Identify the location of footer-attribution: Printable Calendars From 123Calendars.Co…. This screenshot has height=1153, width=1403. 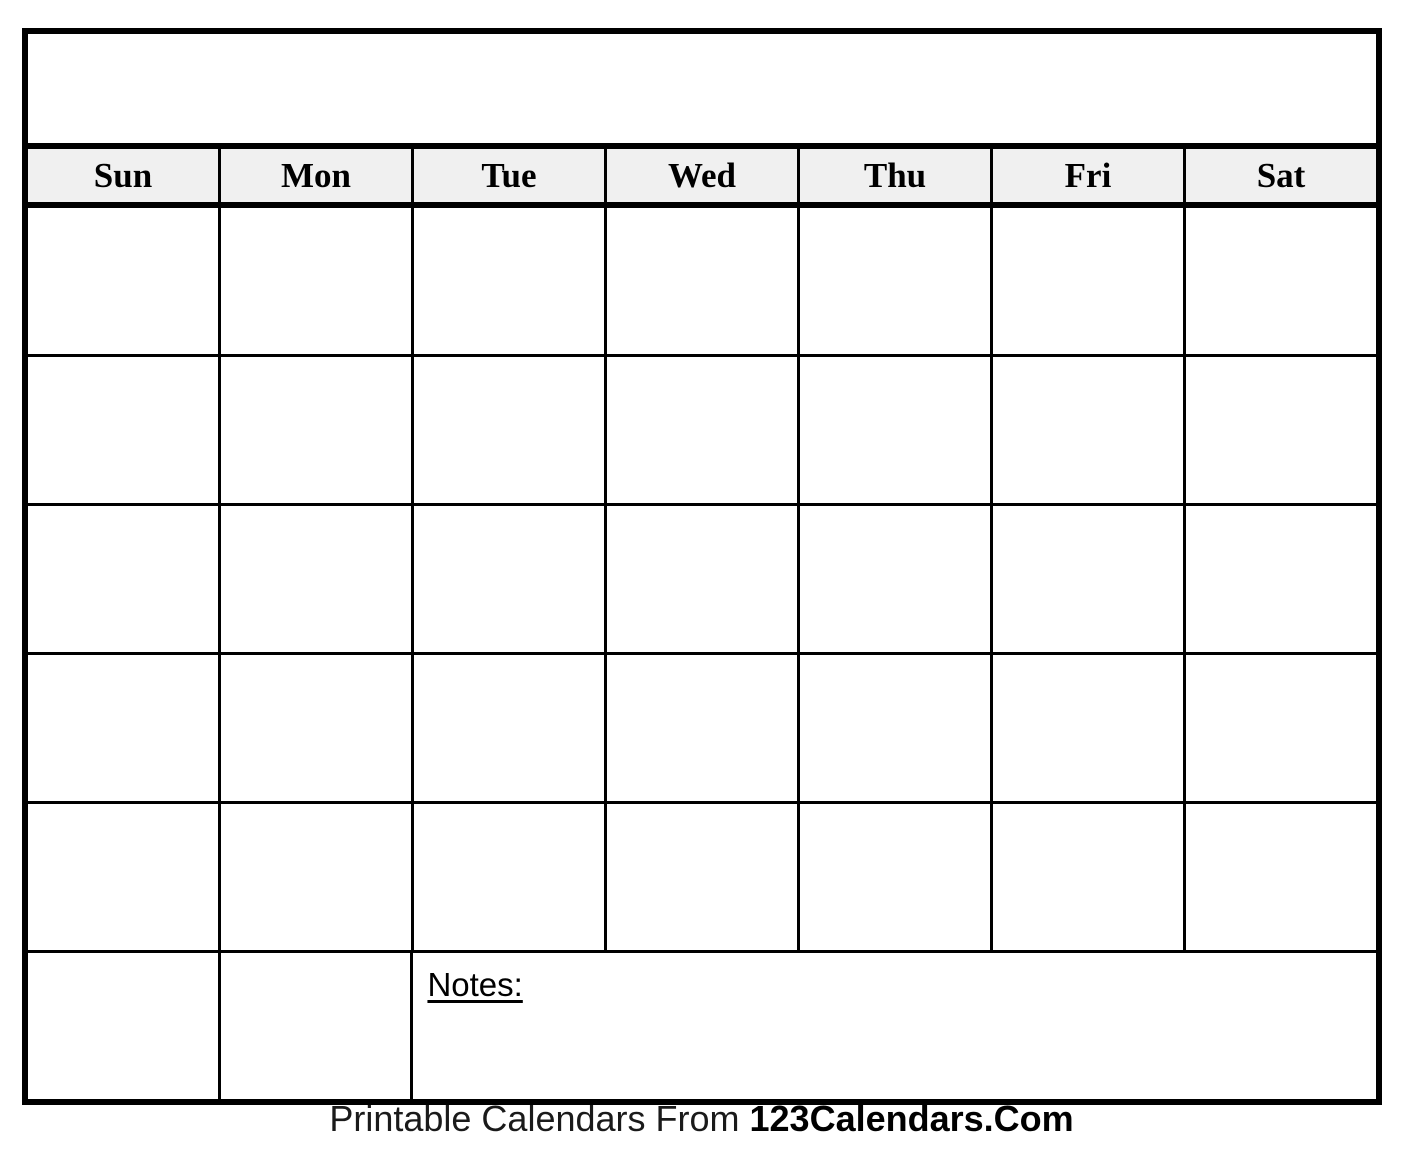
(701, 1119).